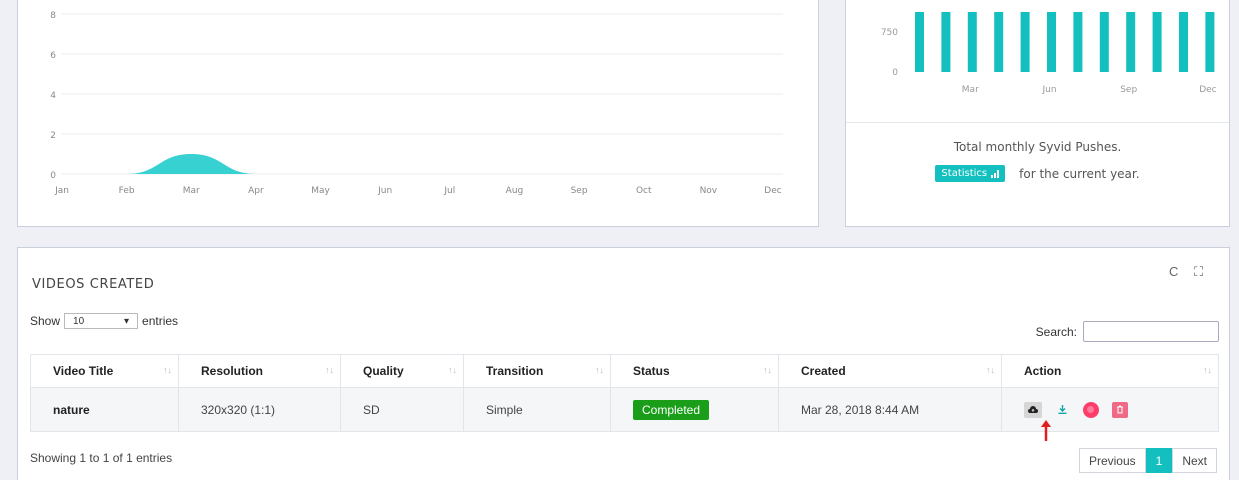 The image size is (1239, 480). What do you see at coordinates (1194, 460) in the screenshot?
I see `next-button: Next` at bounding box center [1194, 460].